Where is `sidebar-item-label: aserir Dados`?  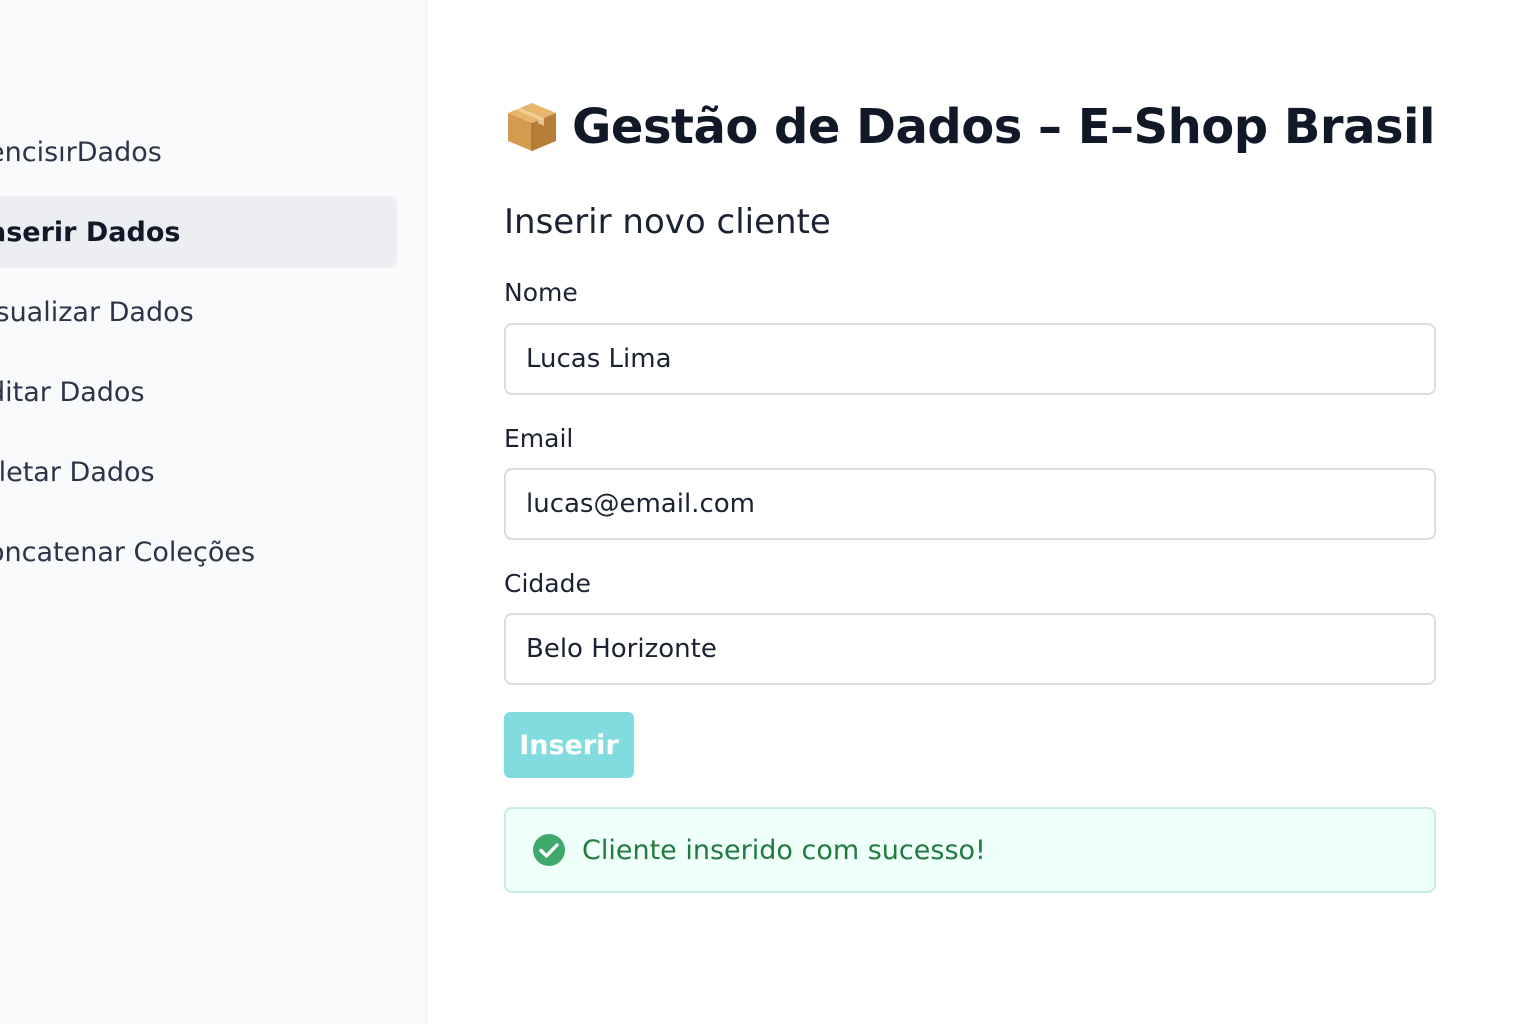 sidebar-item-label: aserir Dados is located at coordinates (90, 232).